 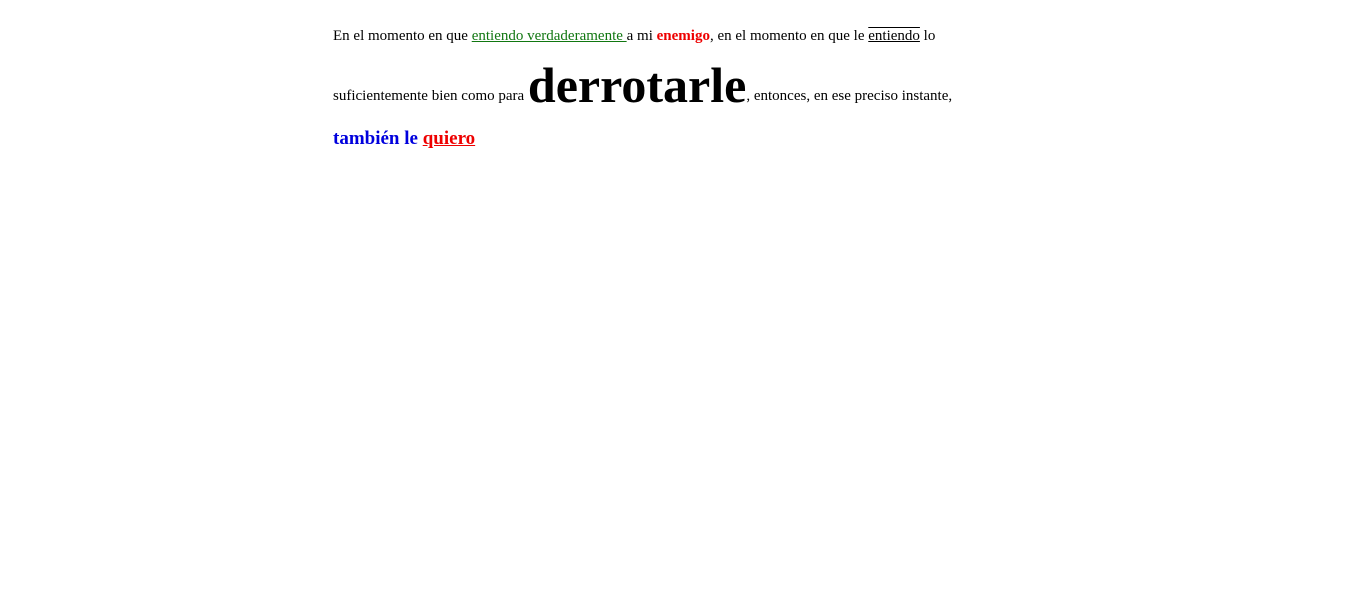 What do you see at coordinates (789, 36) in the screenshot?
I see `text-segment: , en el momento en que le` at bounding box center [789, 36].